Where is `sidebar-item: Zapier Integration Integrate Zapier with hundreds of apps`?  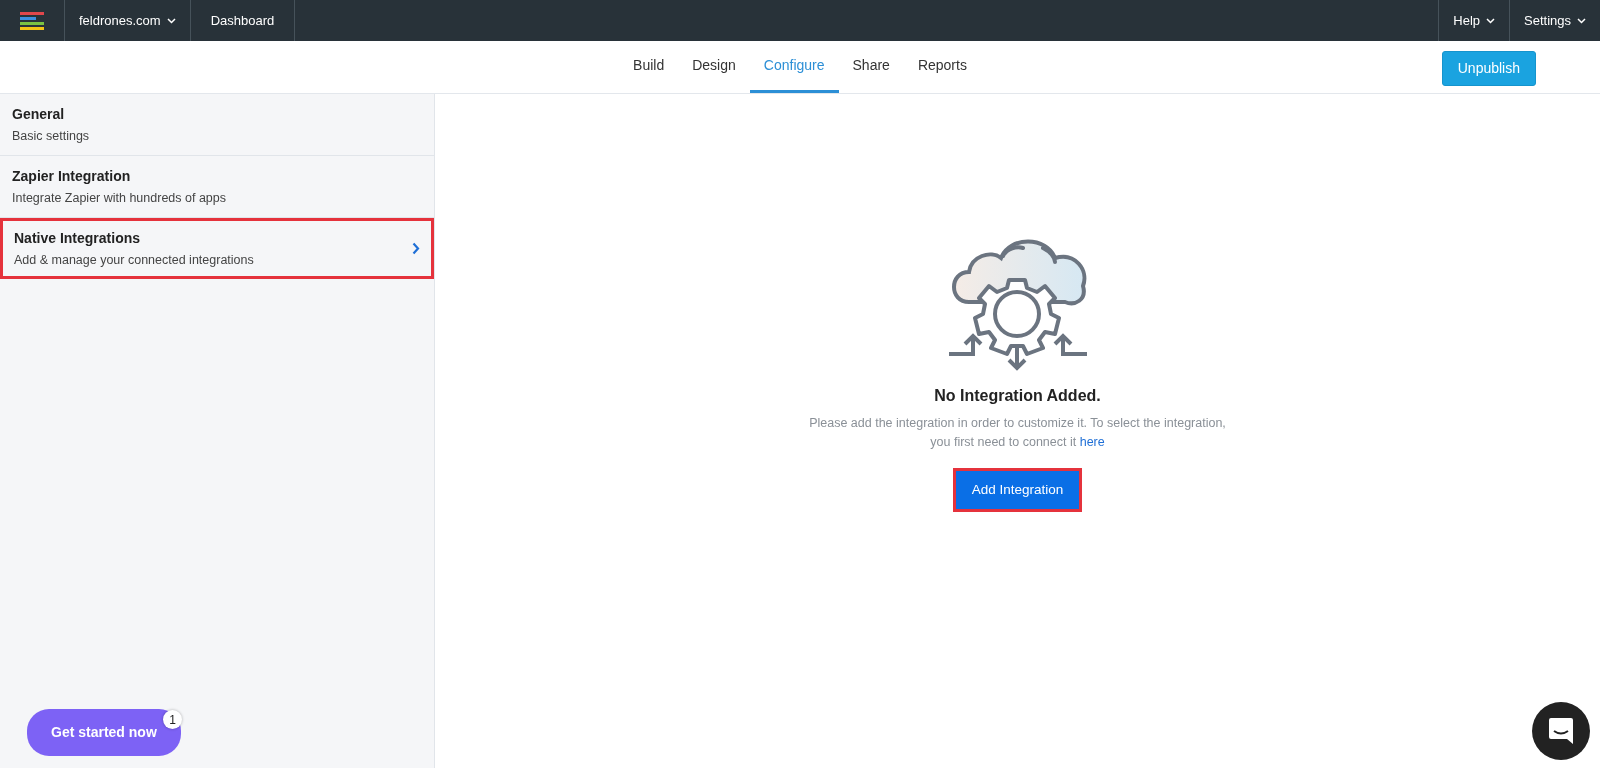 sidebar-item: Zapier Integration Integrate Zapier with hundreds of apps is located at coordinates (217, 186).